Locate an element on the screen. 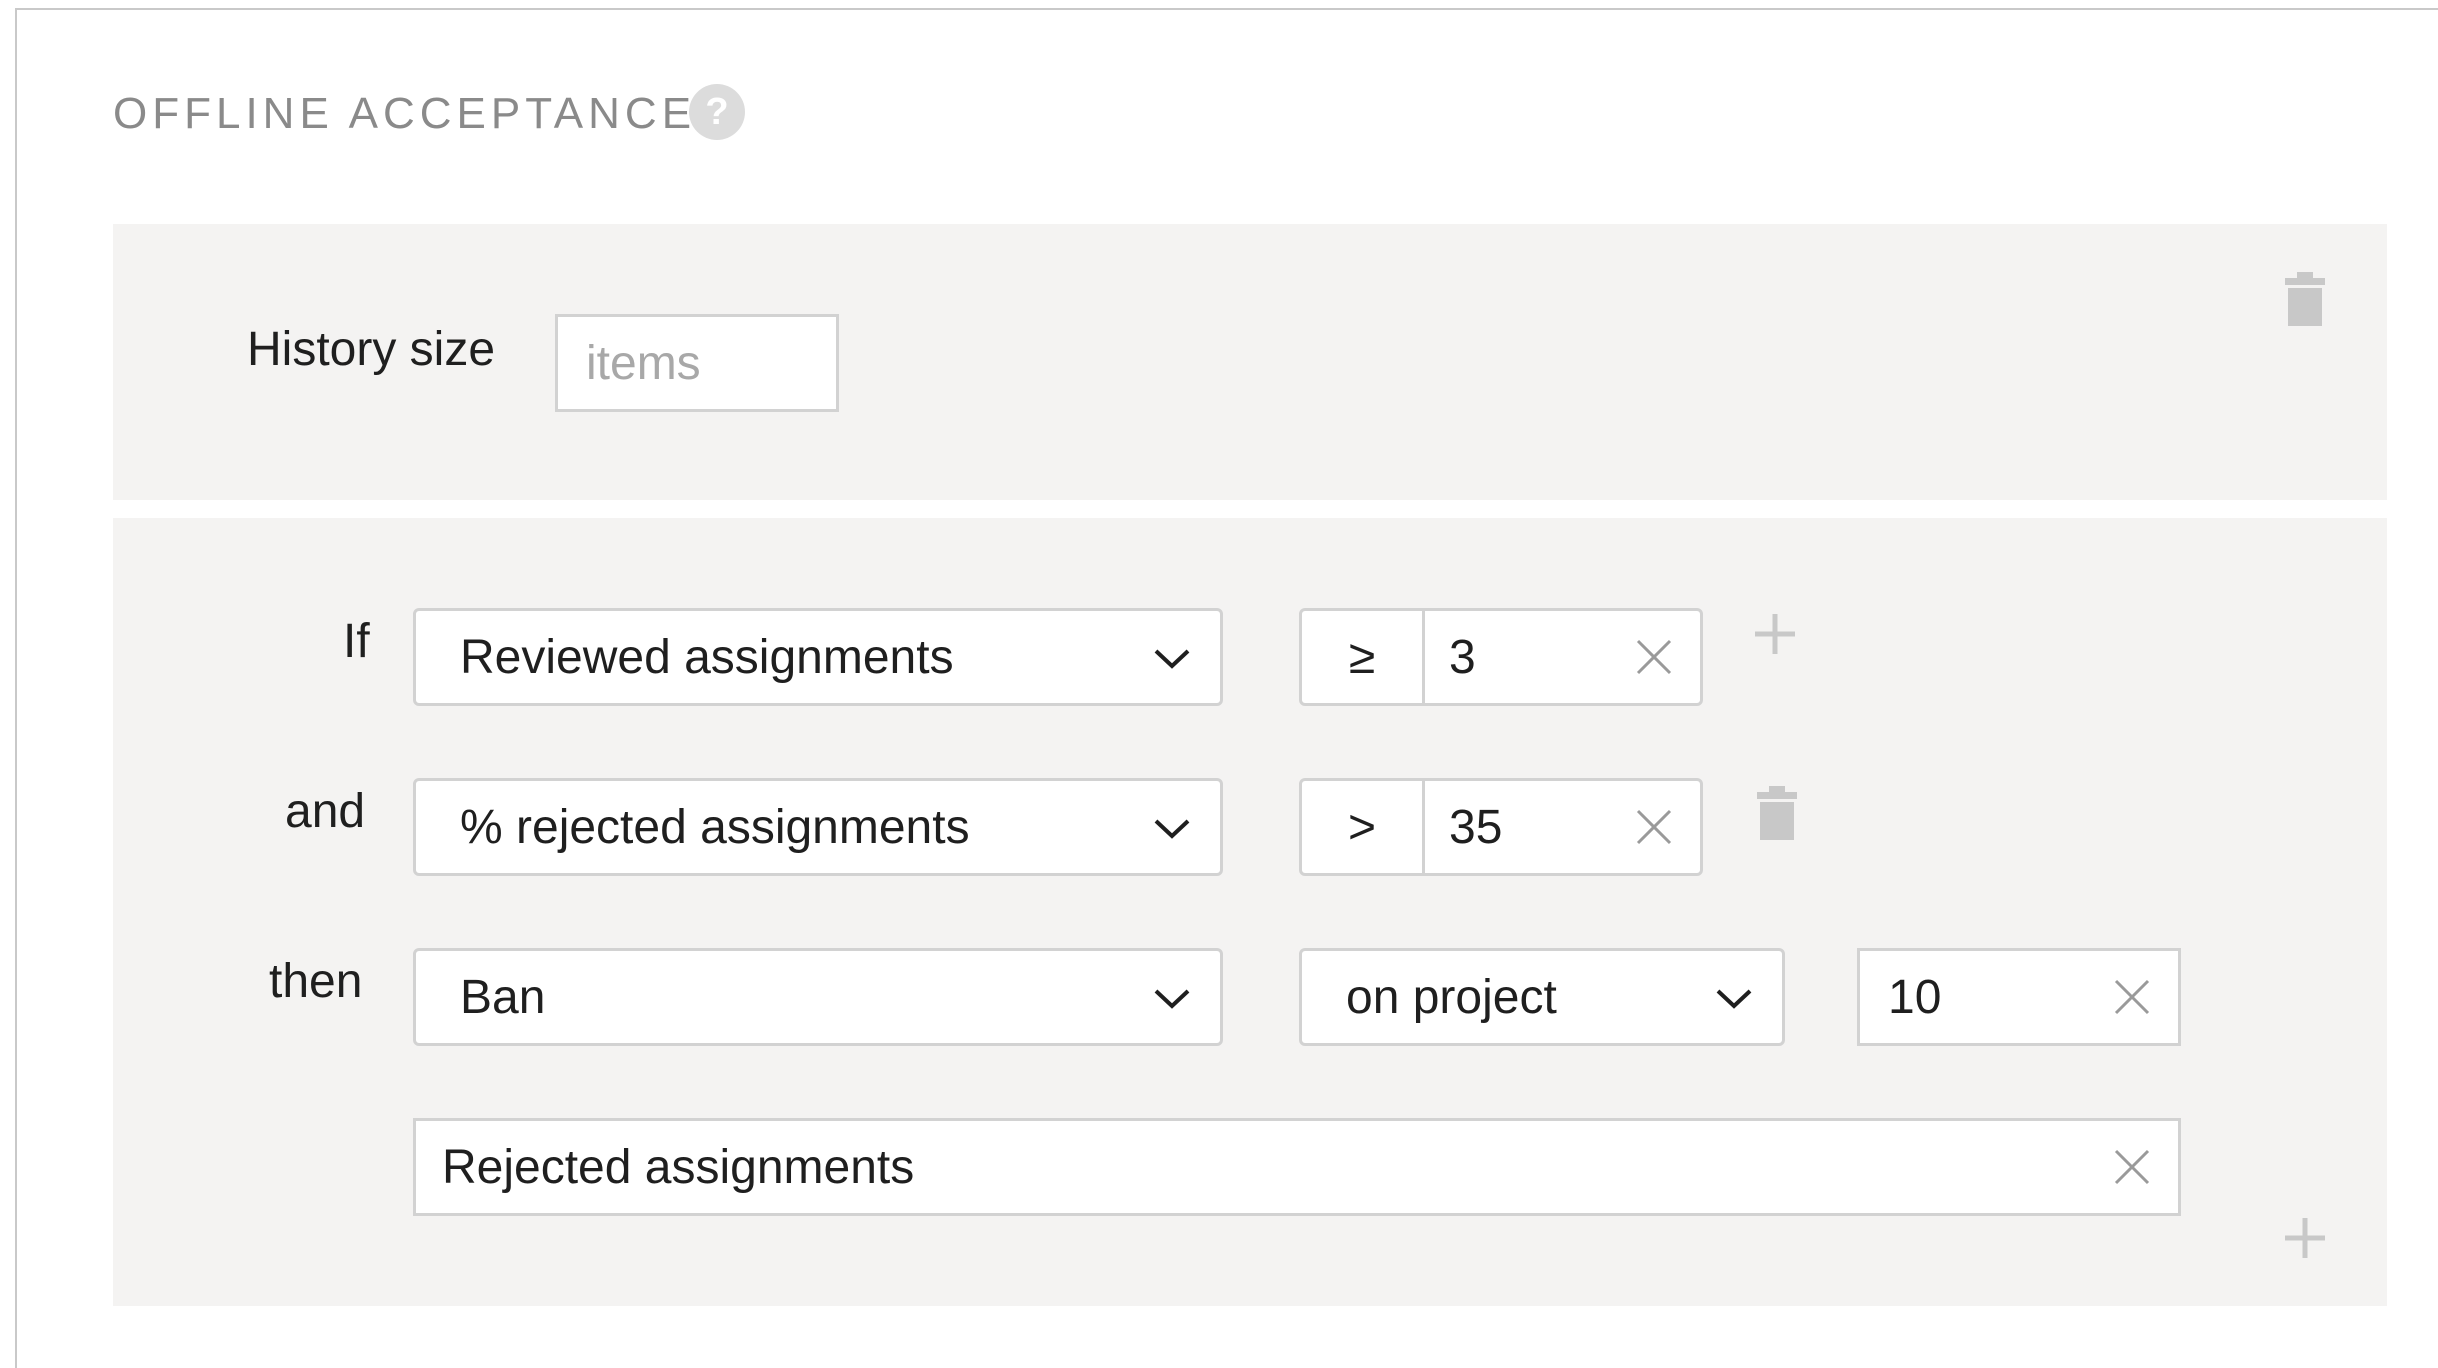 The image size is (2438, 1368). action-scope-value: on project is located at coordinates (1451, 997).